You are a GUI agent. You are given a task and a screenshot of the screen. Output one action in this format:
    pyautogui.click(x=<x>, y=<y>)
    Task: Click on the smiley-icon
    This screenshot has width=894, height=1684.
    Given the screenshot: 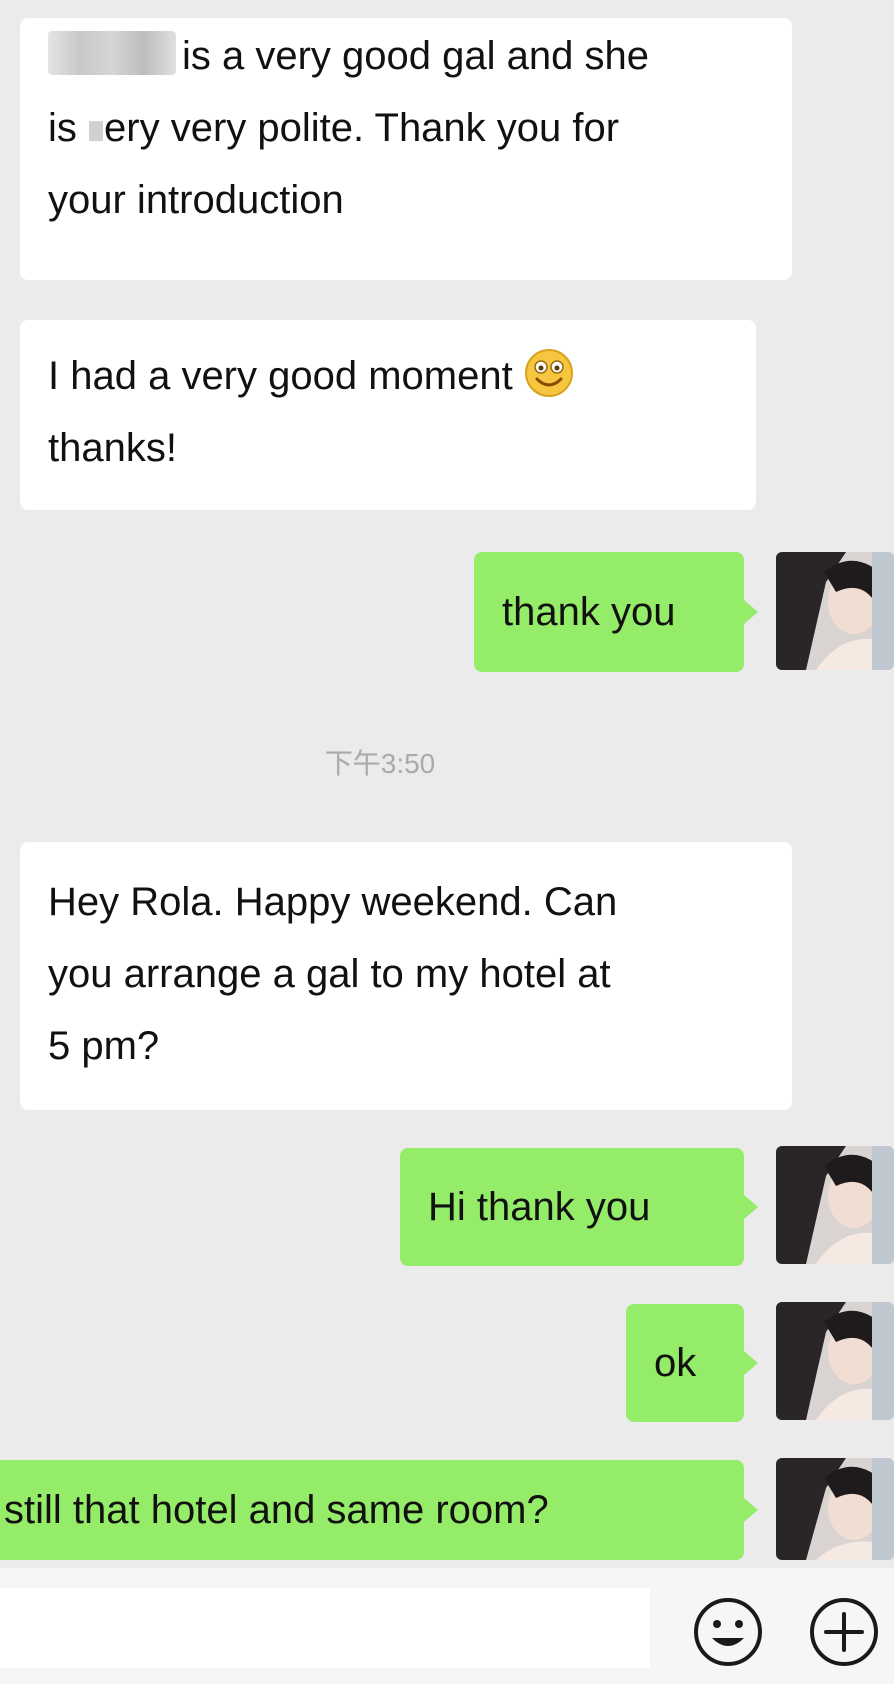 What is the action you would take?
    pyautogui.click(x=728, y=1632)
    